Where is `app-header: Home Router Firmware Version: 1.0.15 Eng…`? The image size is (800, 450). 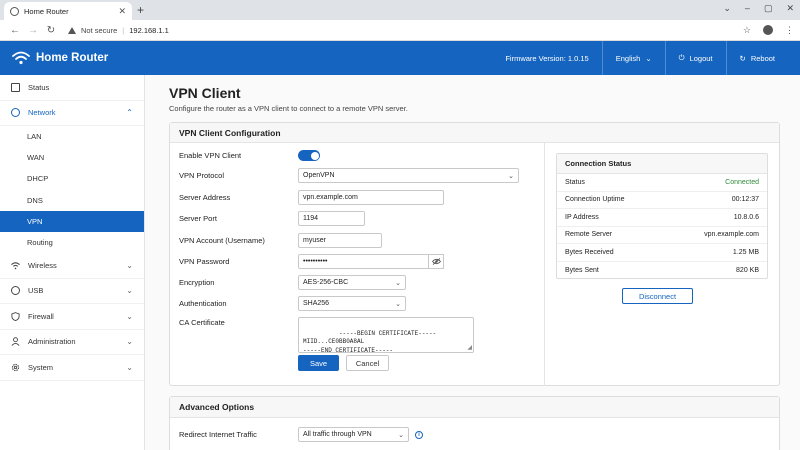 app-header: Home Router Firmware Version: 1.0.15 Eng… is located at coordinates (400, 58).